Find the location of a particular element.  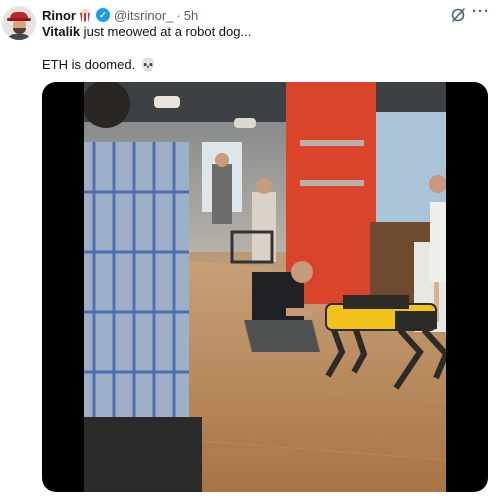

skull-icon: 💀 is located at coordinates (148, 64).